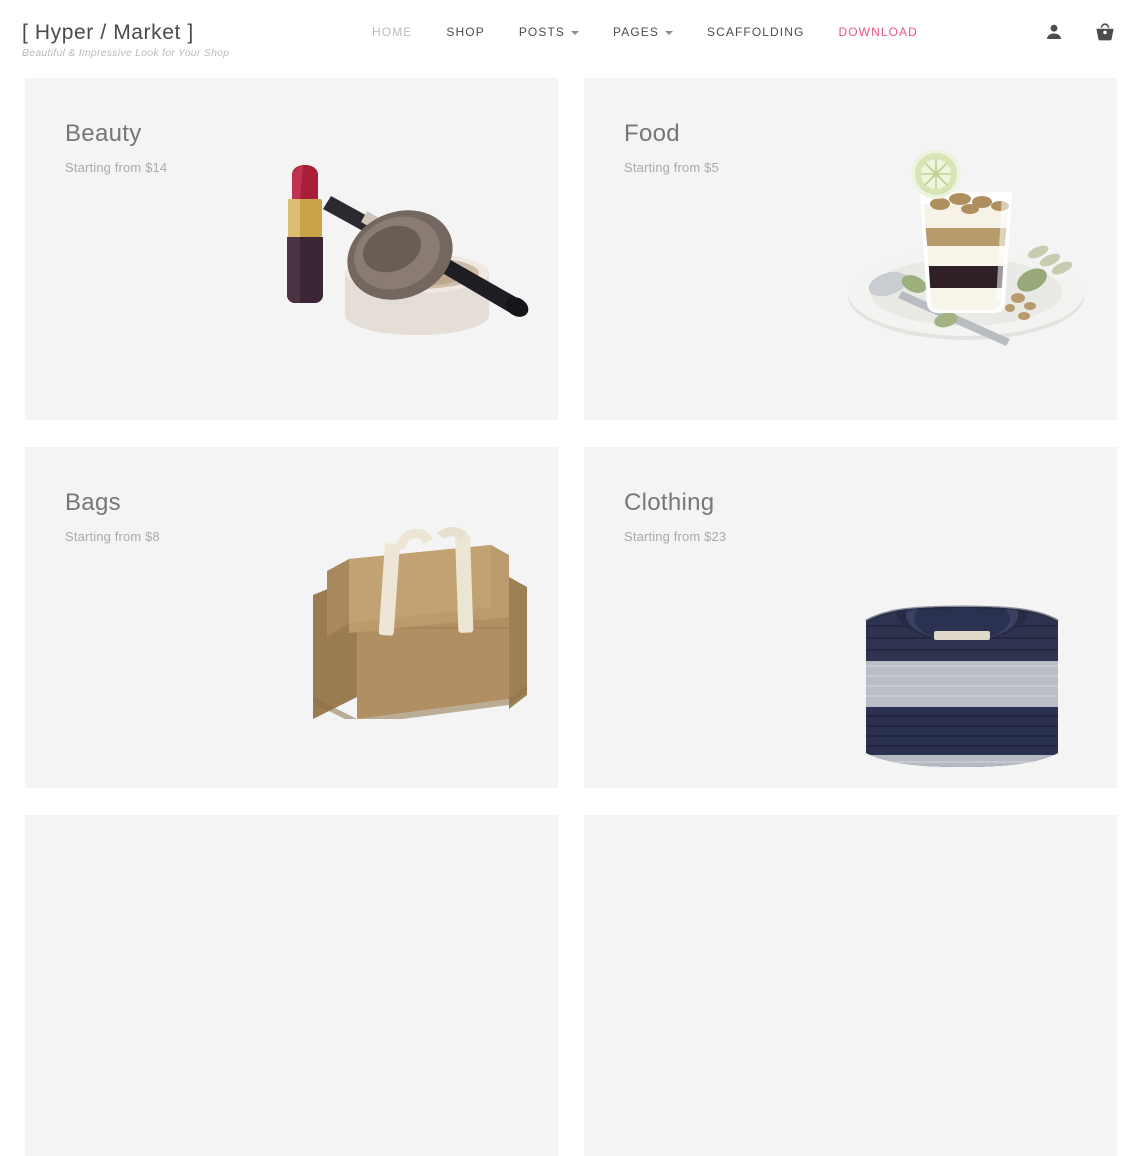 The width and height of the screenshot is (1142, 1156). What do you see at coordinates (675, 536) in the screenshot?
I see `card-price: Starting from $23` at bounding box center [675, 536].